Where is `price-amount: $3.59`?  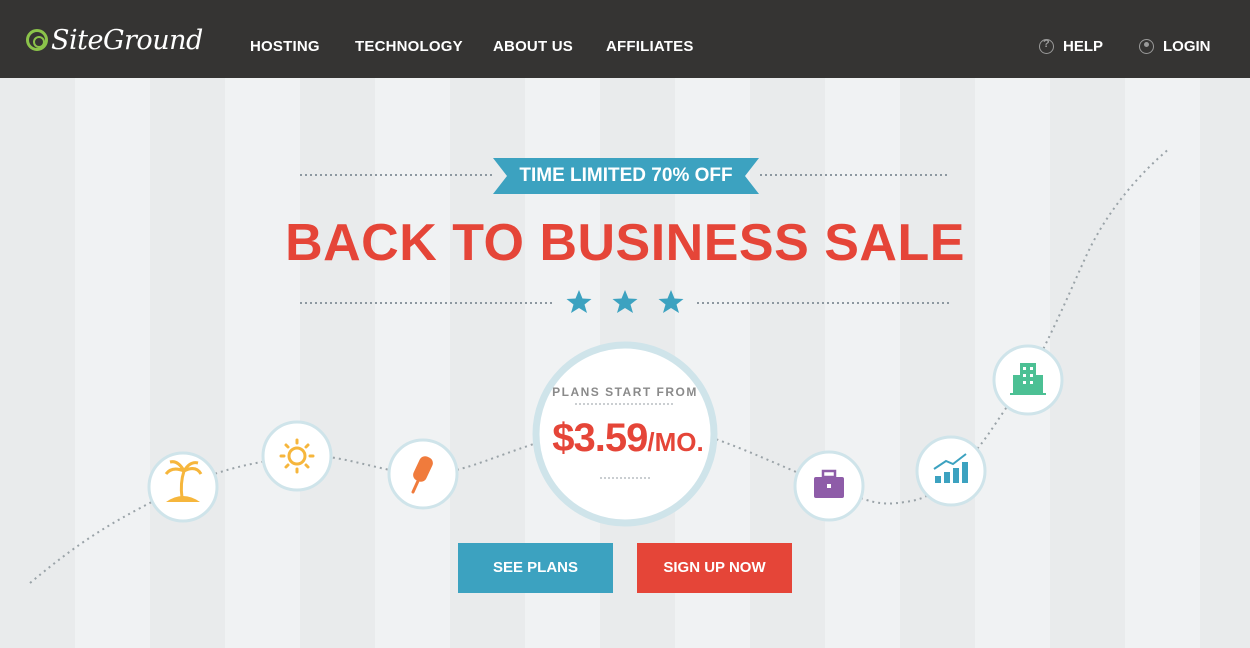
price-amount: $3.59 is located at coordinates (600, 438).